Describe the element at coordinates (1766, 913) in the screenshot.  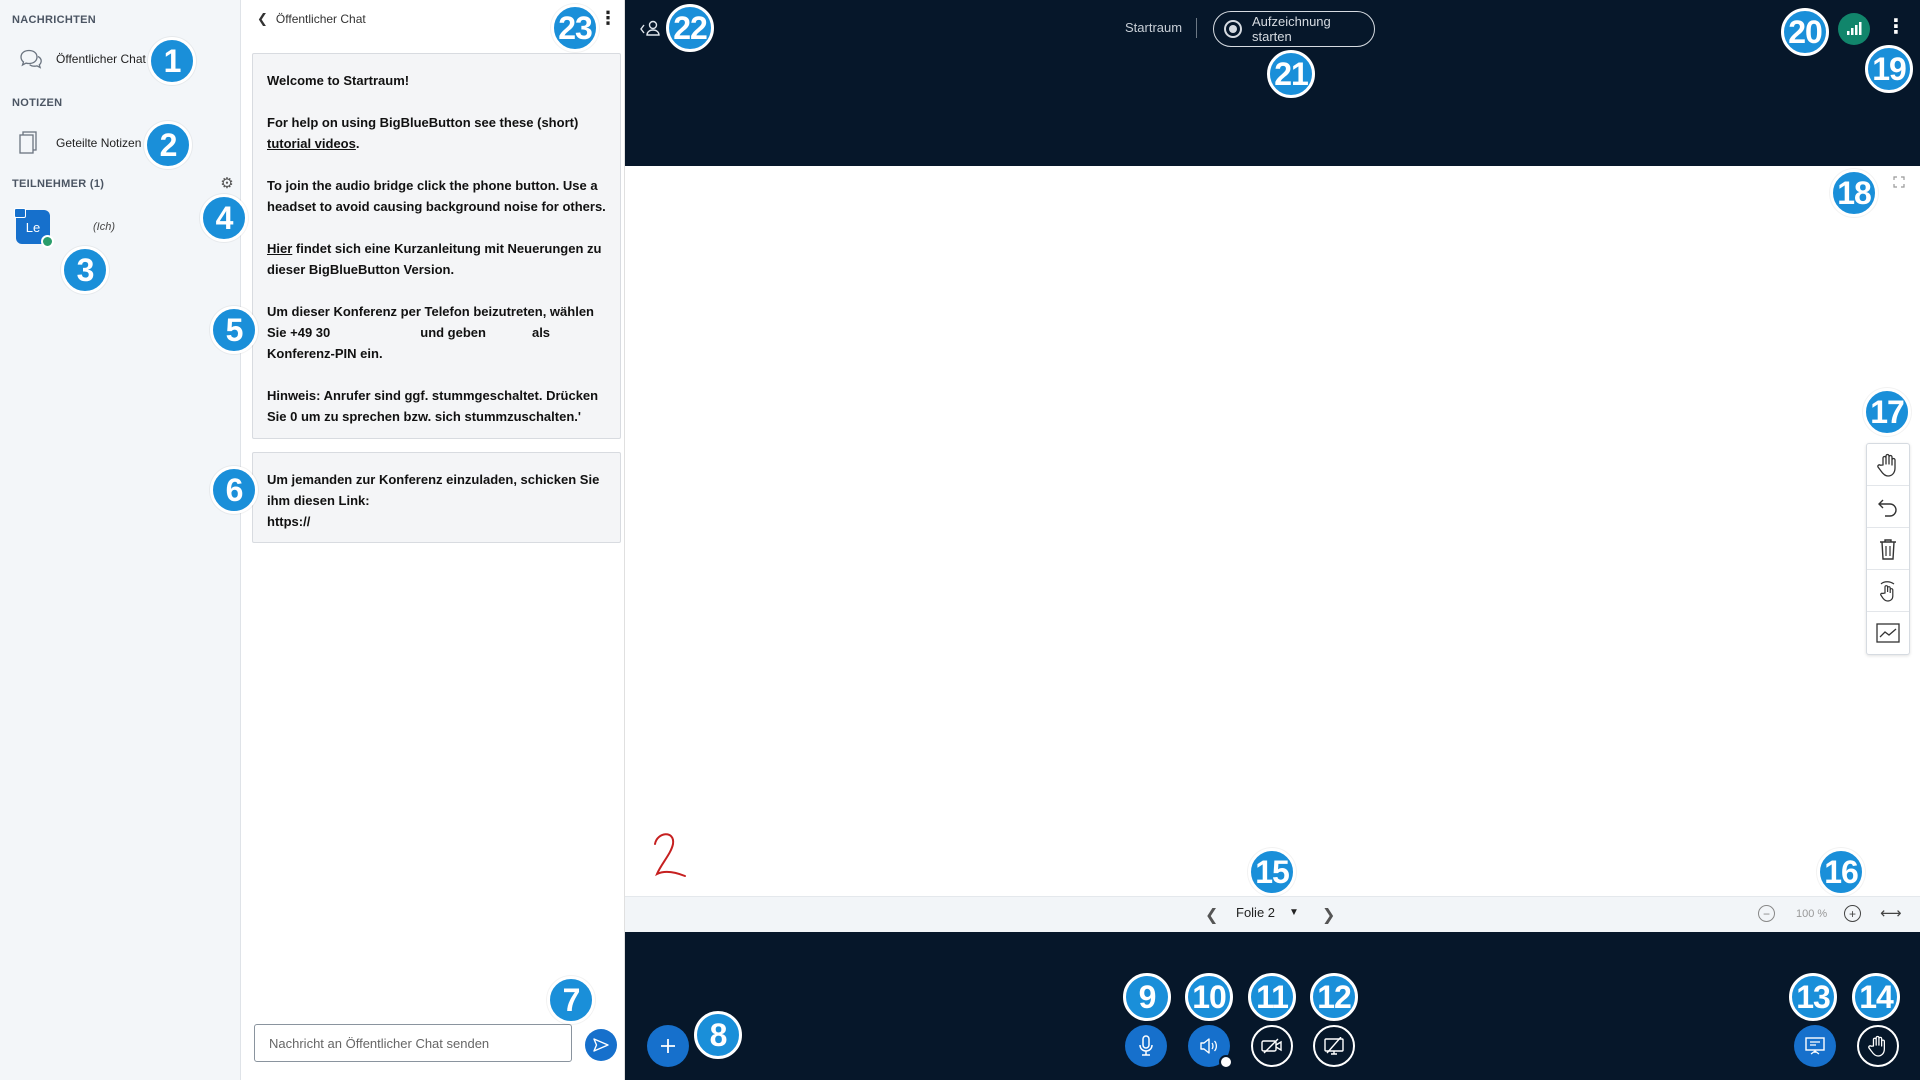
I see `zoom-out-icon: −` at that location.